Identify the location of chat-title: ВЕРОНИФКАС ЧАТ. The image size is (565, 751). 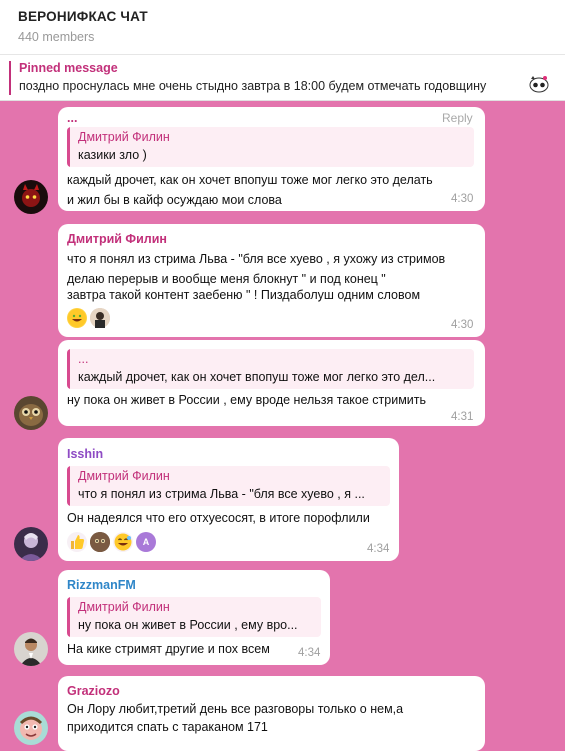
(83, 16).